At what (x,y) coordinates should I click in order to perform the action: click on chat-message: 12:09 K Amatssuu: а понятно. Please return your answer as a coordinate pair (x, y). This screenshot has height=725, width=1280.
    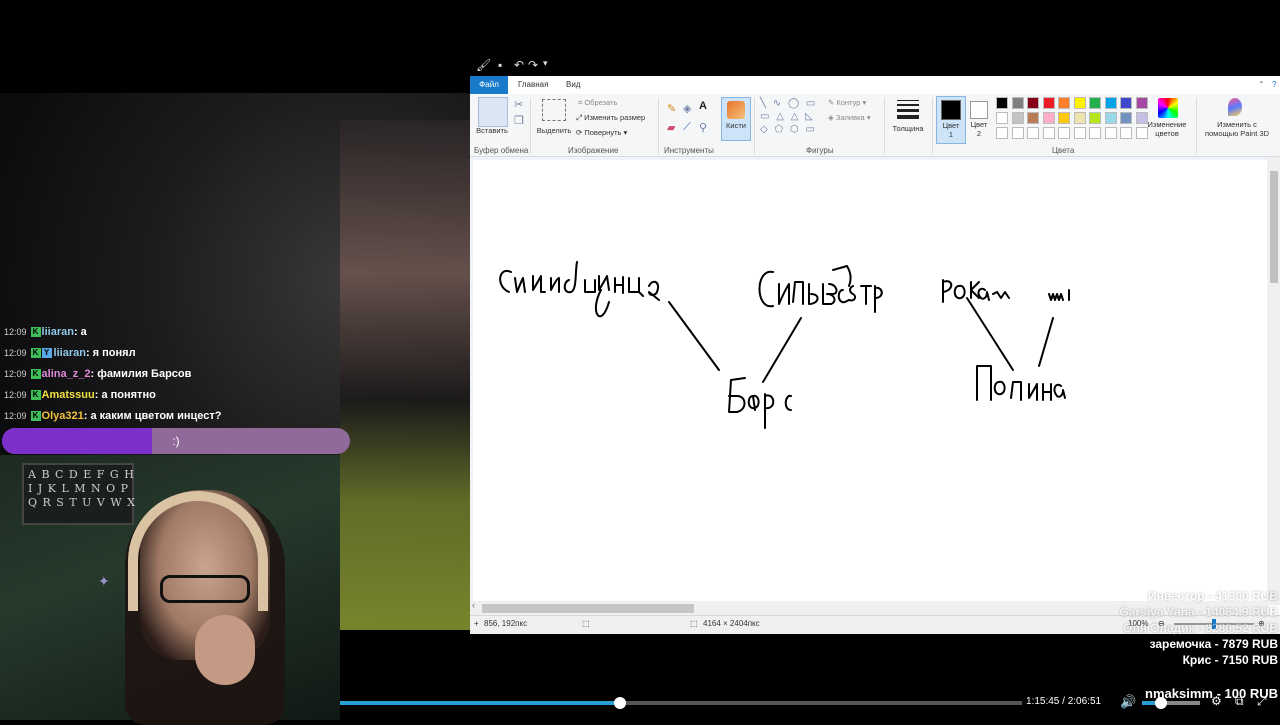
    Looking at the image, I should click on (80, 395).